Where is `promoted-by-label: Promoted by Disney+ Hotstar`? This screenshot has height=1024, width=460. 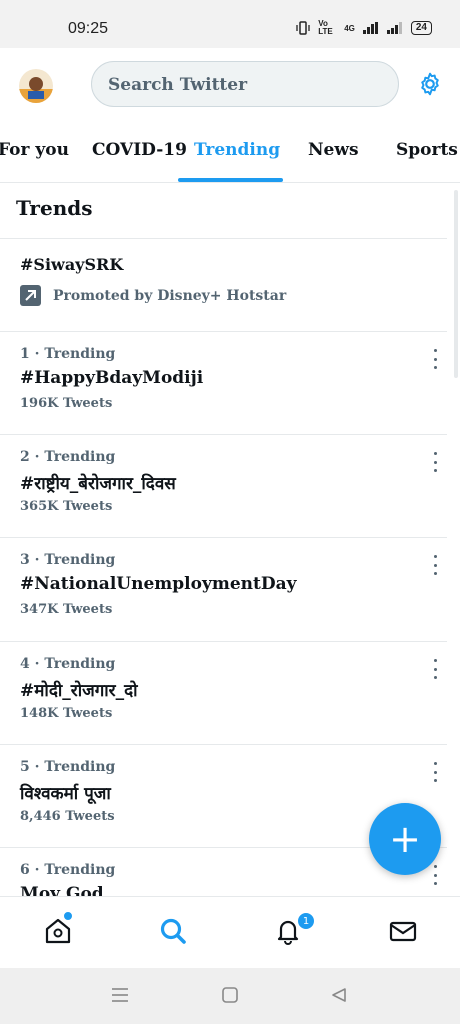 promoted-by-label: Promoted by Disney+ Hotstar is located at coordinates (170, 295).